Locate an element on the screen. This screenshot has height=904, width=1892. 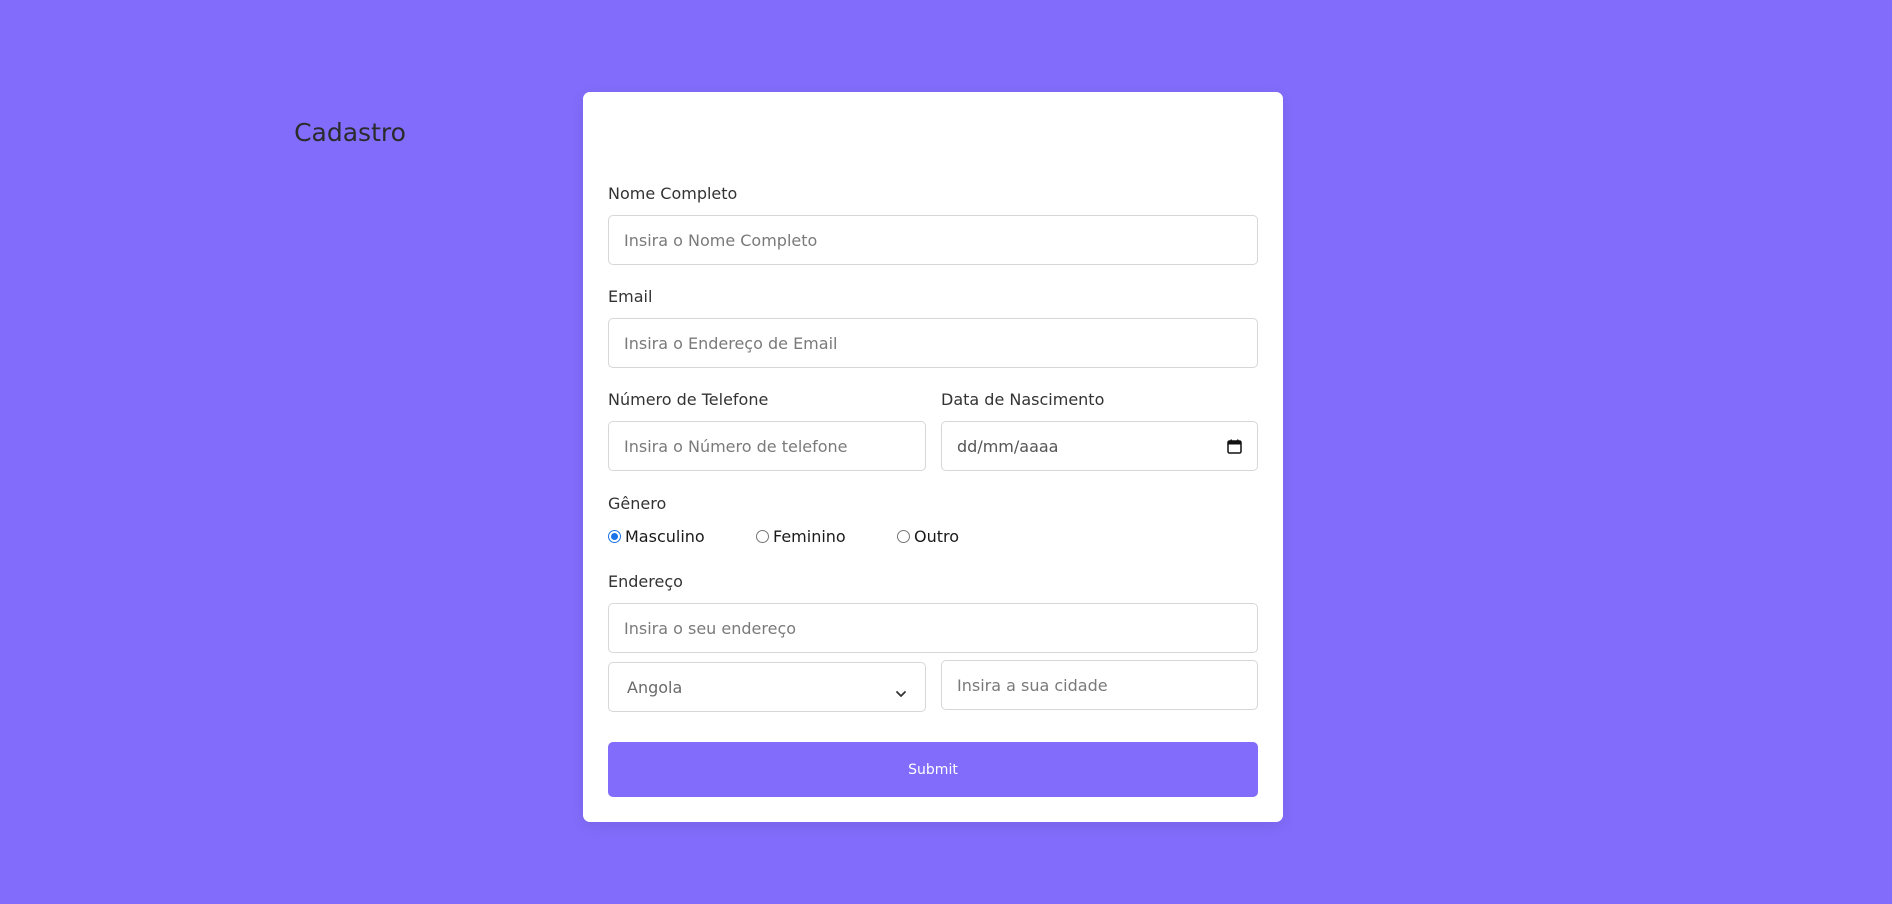
gender-label: Gênero is located at coordinates (637, 503).